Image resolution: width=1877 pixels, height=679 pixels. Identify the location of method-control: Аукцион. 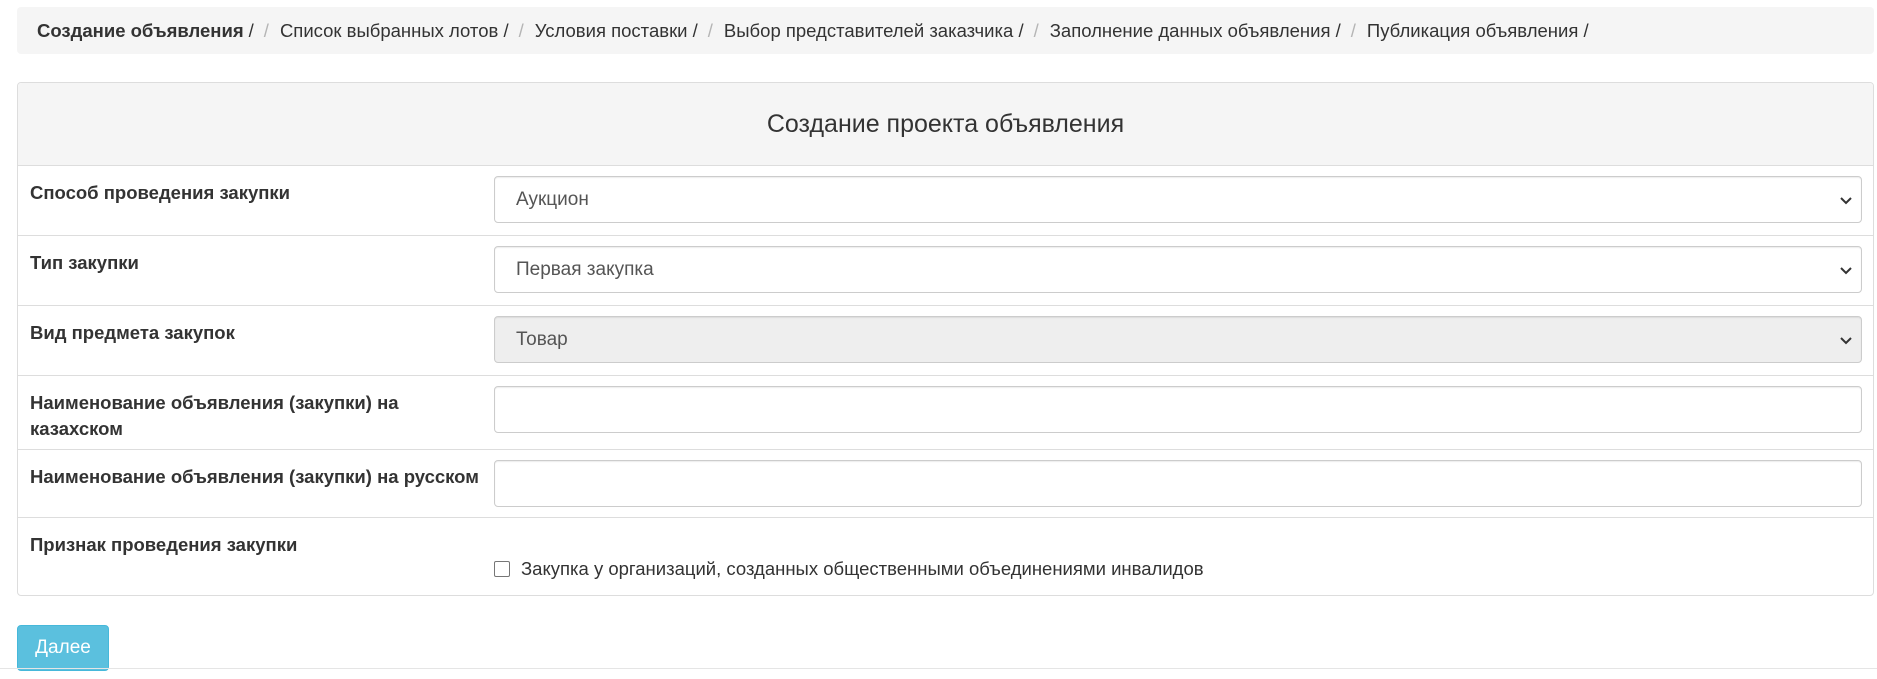
(1183, 200).